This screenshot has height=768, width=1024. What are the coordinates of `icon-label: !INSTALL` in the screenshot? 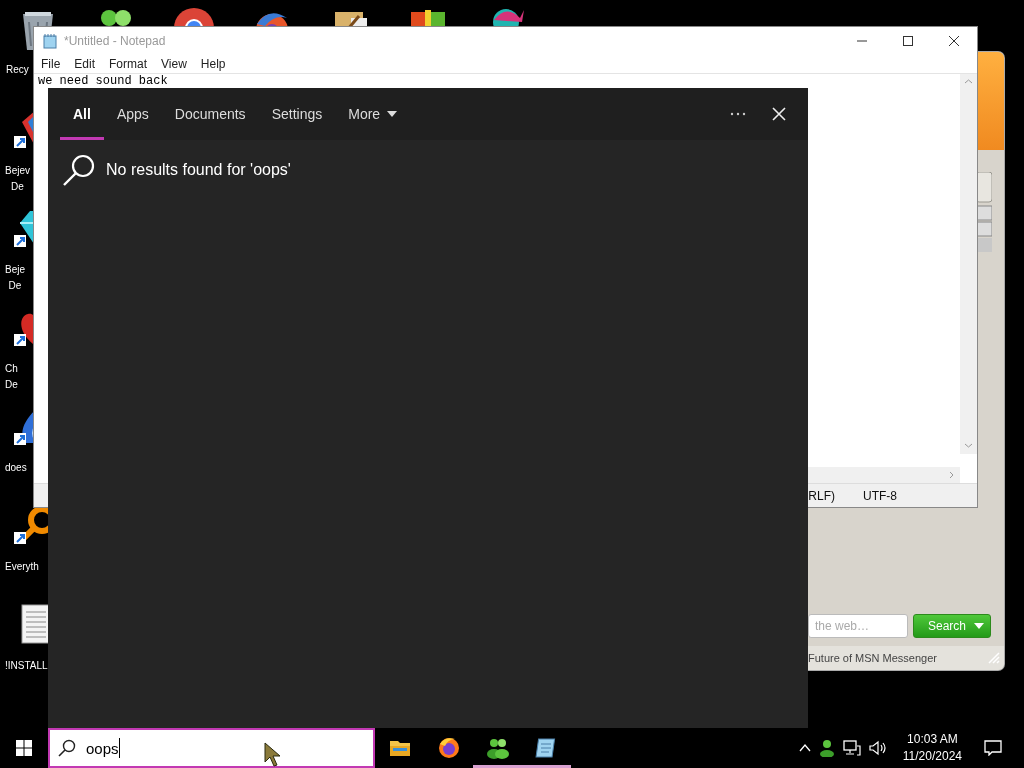 It's located at (26, 666).